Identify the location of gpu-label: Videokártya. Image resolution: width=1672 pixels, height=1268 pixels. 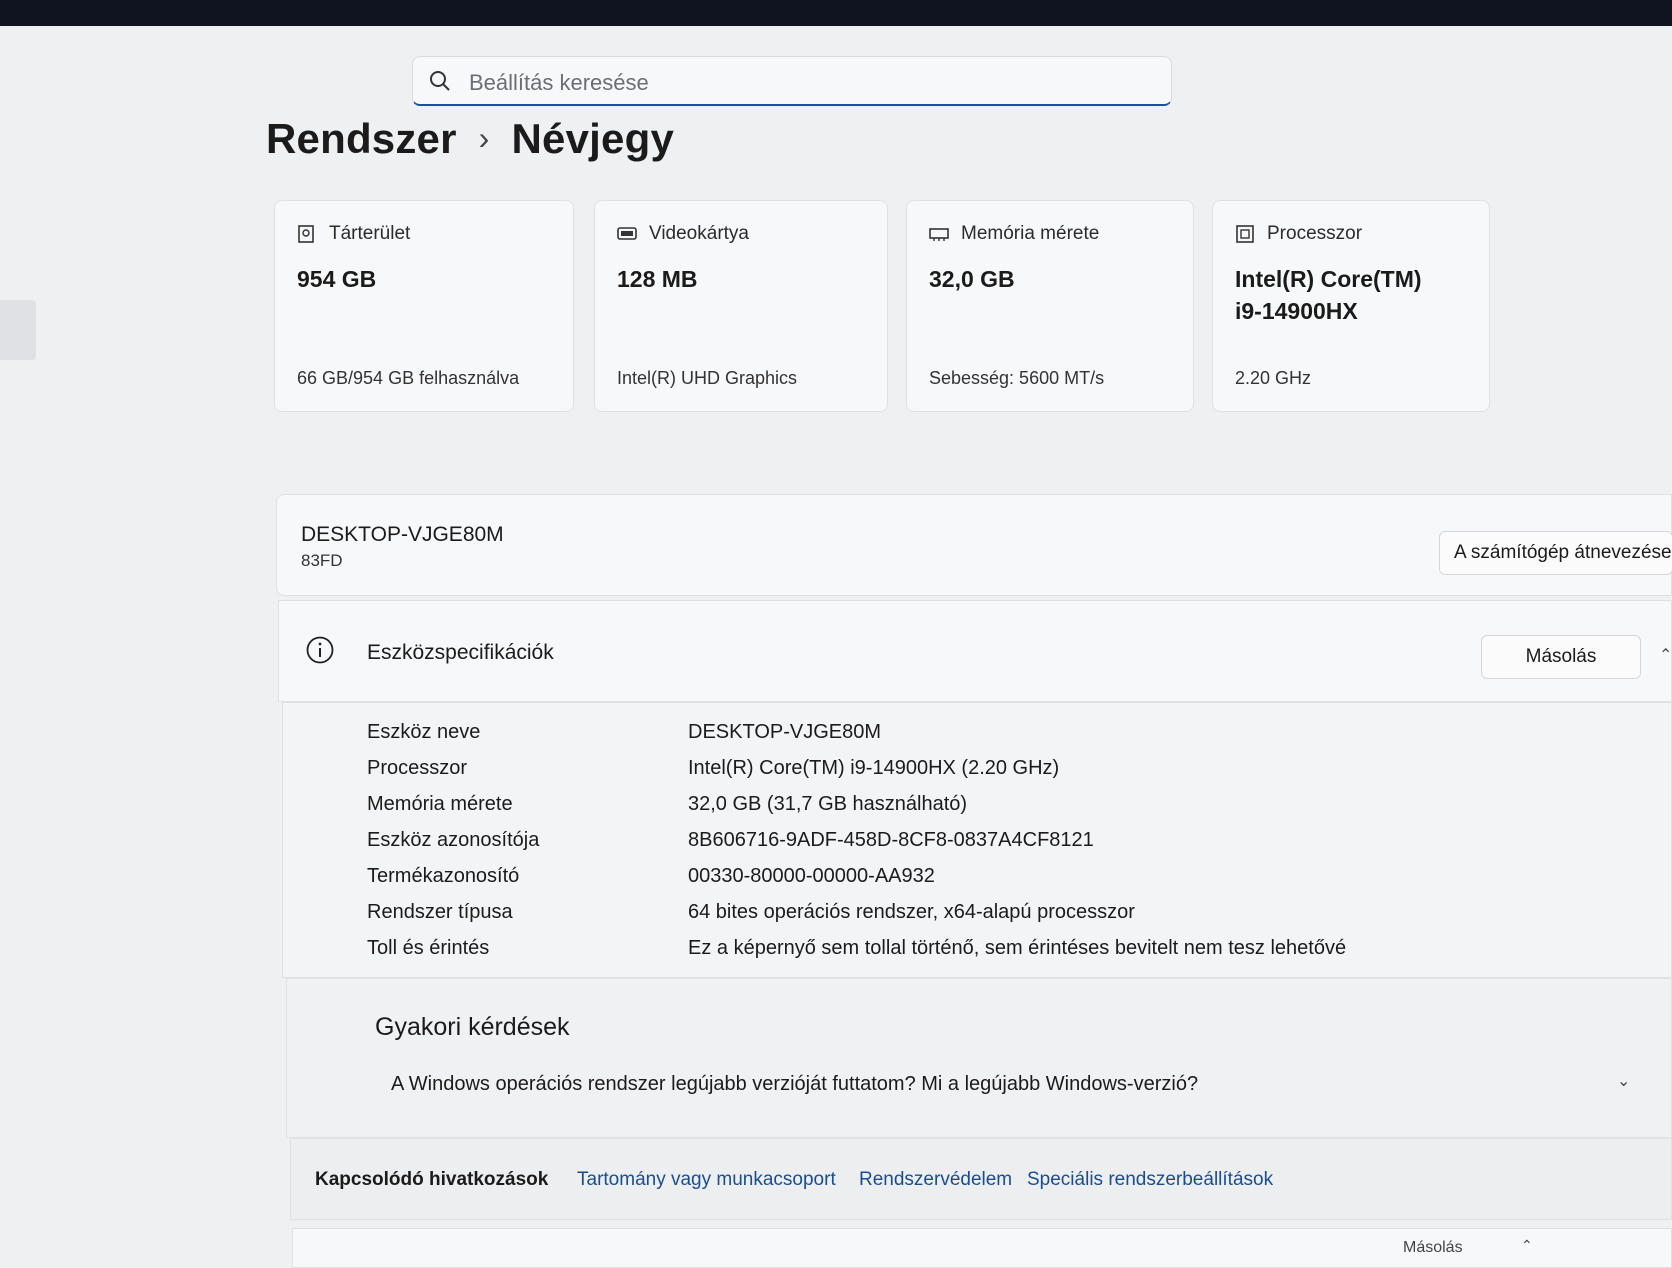
(699, 233).